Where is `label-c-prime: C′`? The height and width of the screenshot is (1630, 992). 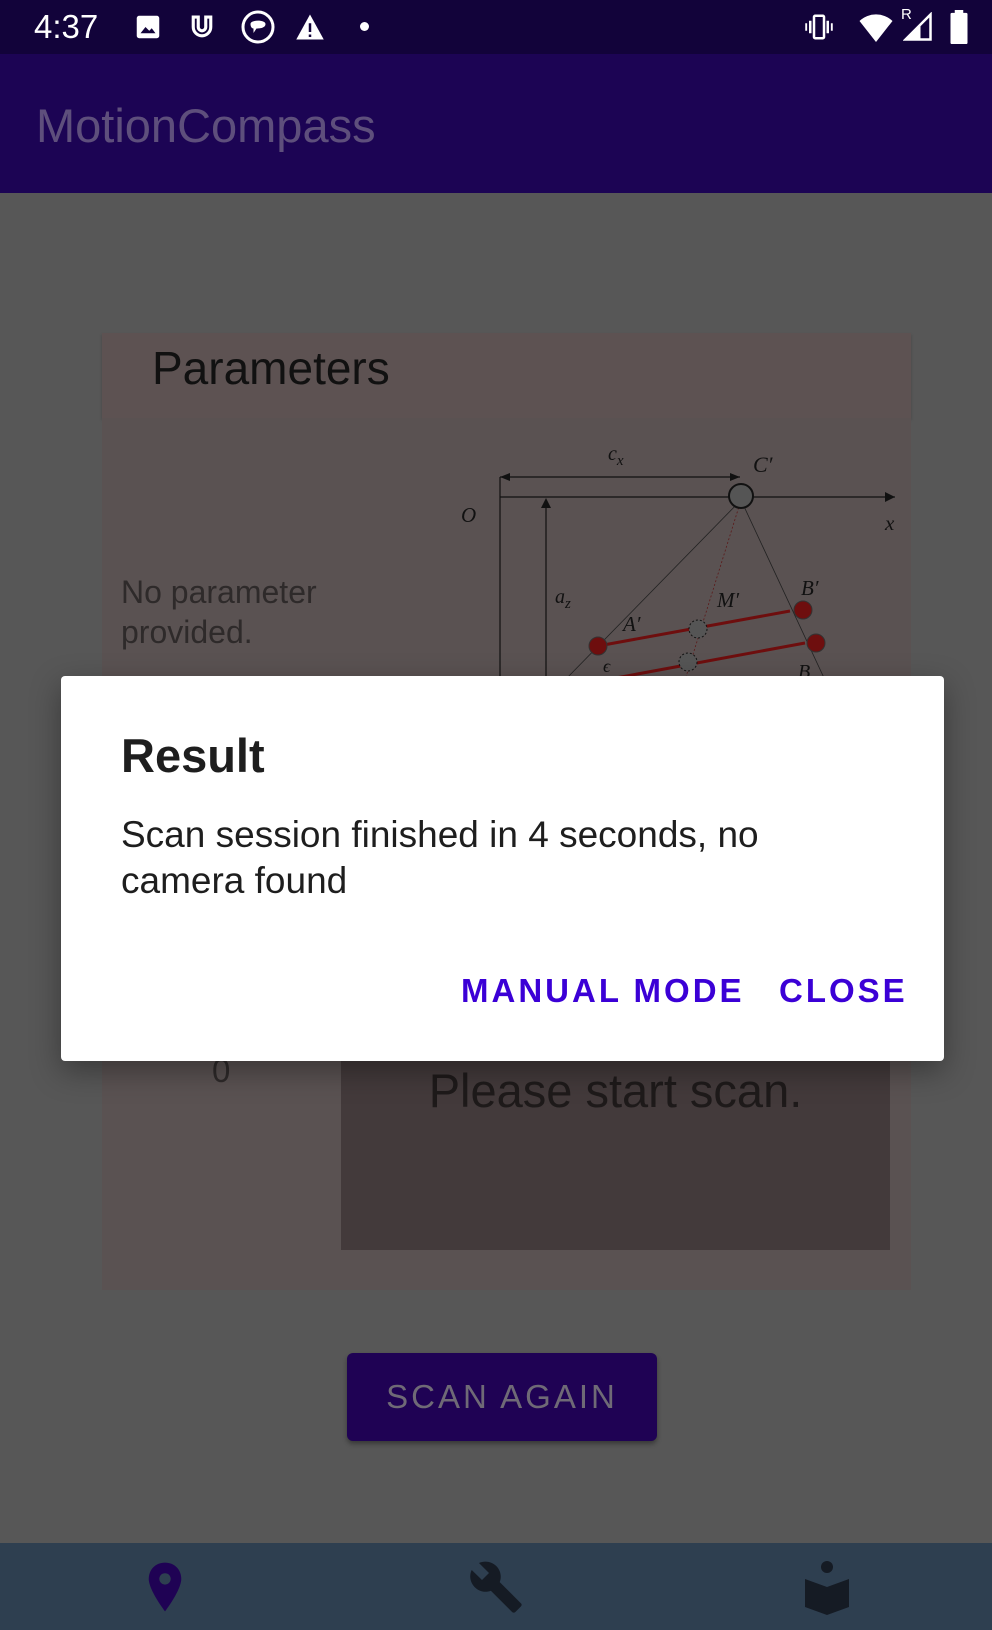 label-c-prime: C′ is located at coordinates (763, 464).